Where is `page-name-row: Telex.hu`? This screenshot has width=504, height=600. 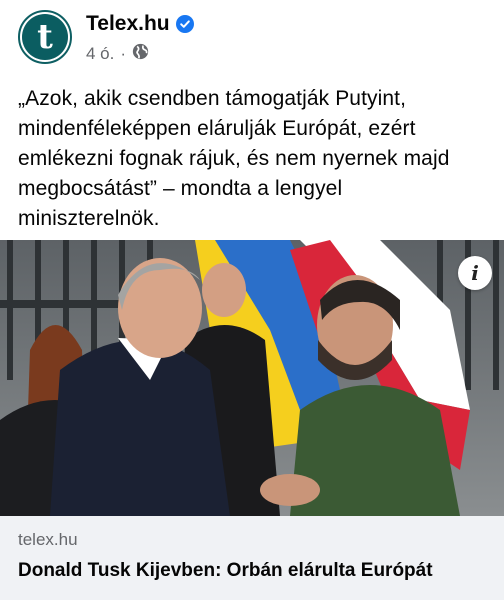
page-name-row: Telex.hu is located at coordinates (140, 24).